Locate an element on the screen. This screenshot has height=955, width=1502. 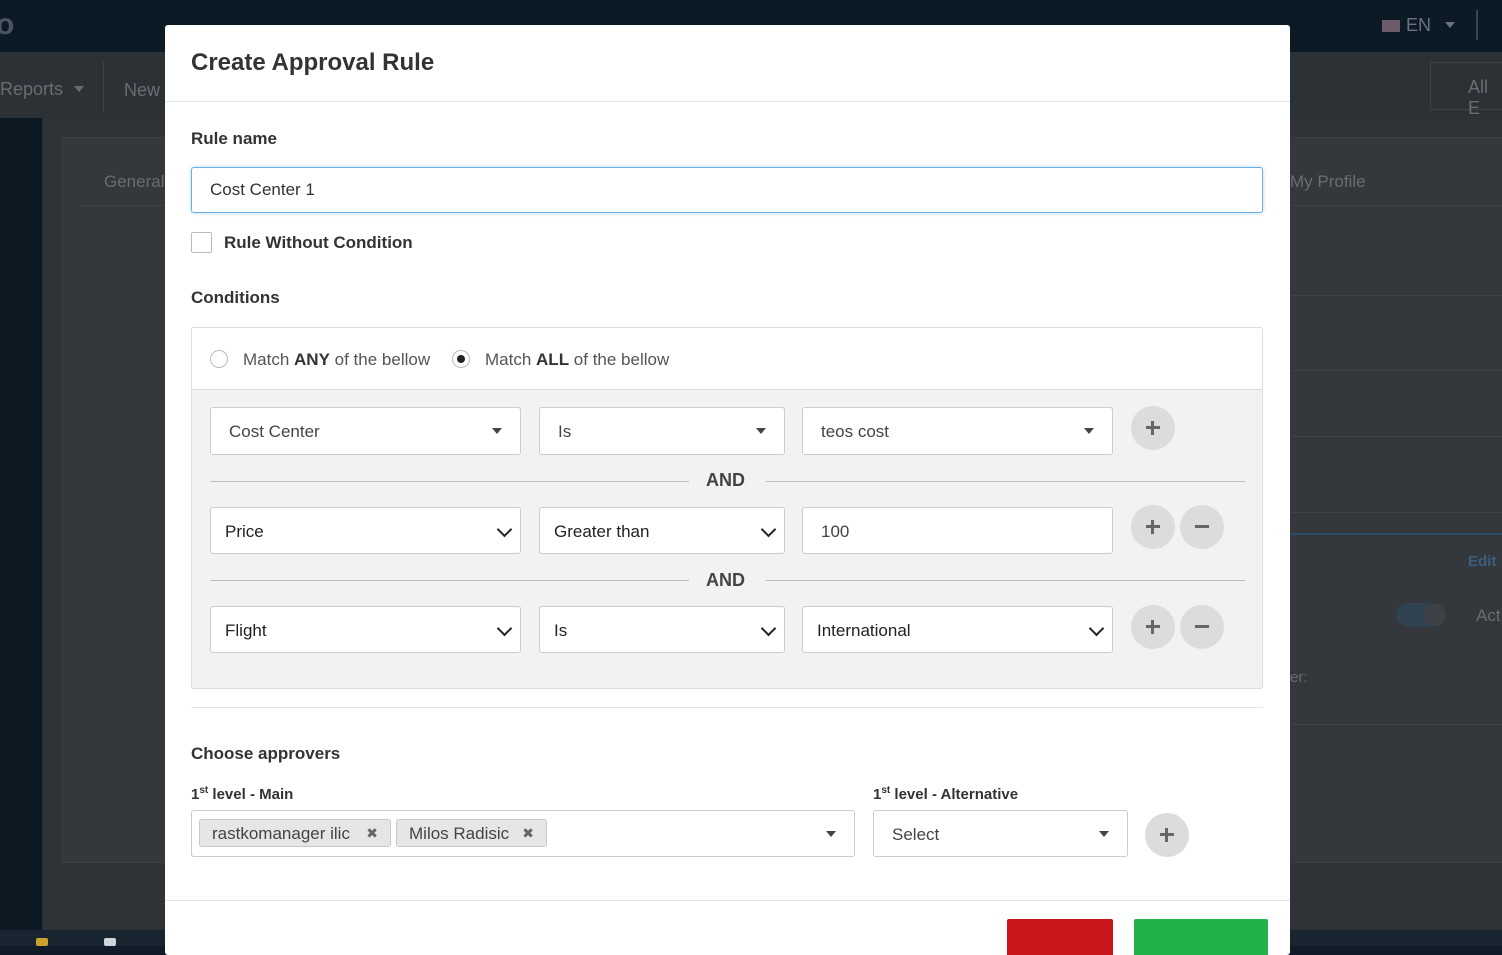
condition-1-field-select: Cost Center is located at coordinates (365, 431).